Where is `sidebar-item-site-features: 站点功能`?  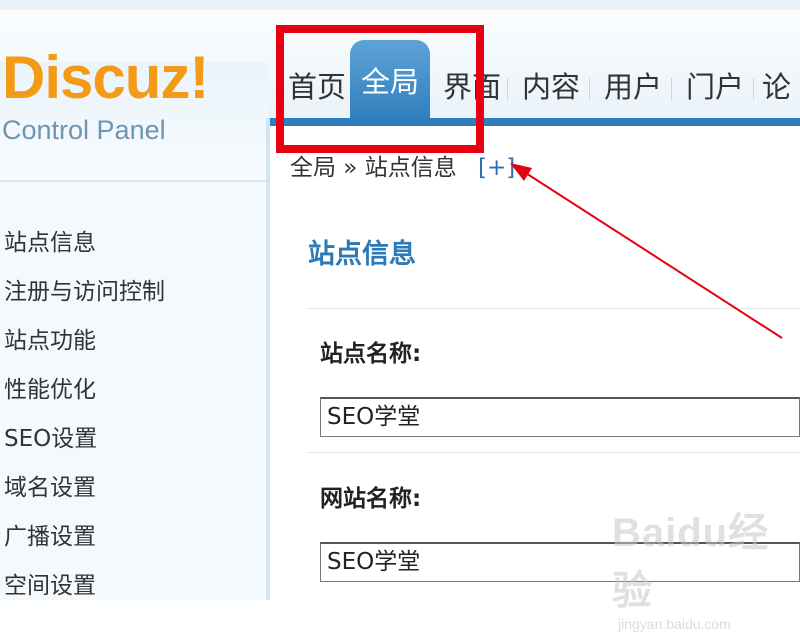 sidebar-item-site-features: 站点功能 is located at coordinates (50, 341).